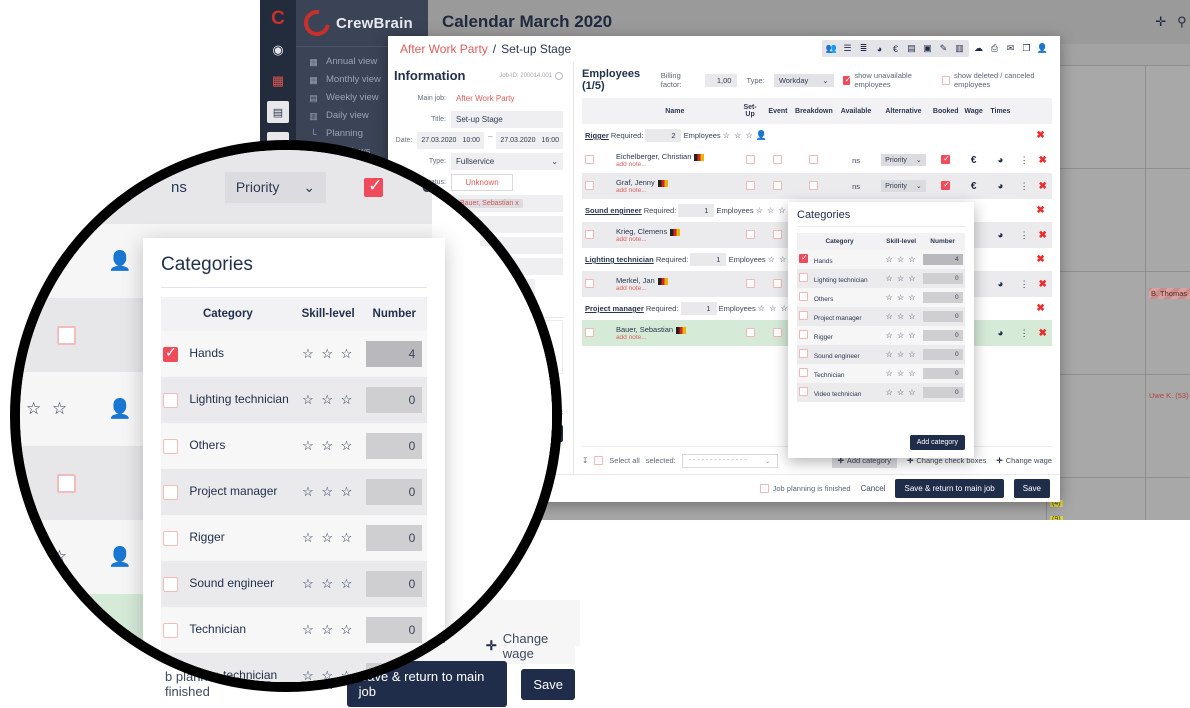  I want to click on workday-type-select: Workday ⌄, so click(803, 80).